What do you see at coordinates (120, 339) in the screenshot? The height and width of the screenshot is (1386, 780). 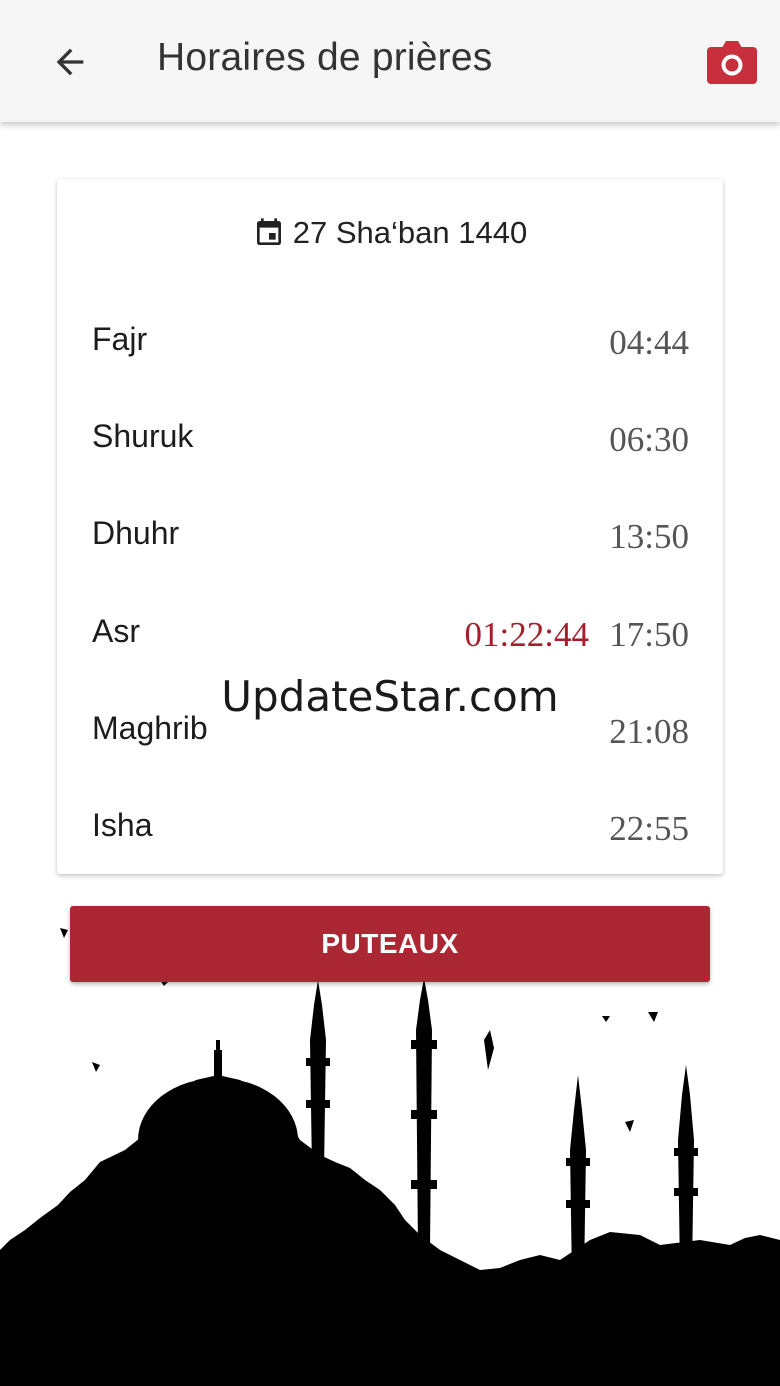 I see `prayer-name: Fajr` at bounding box center [120, 339].